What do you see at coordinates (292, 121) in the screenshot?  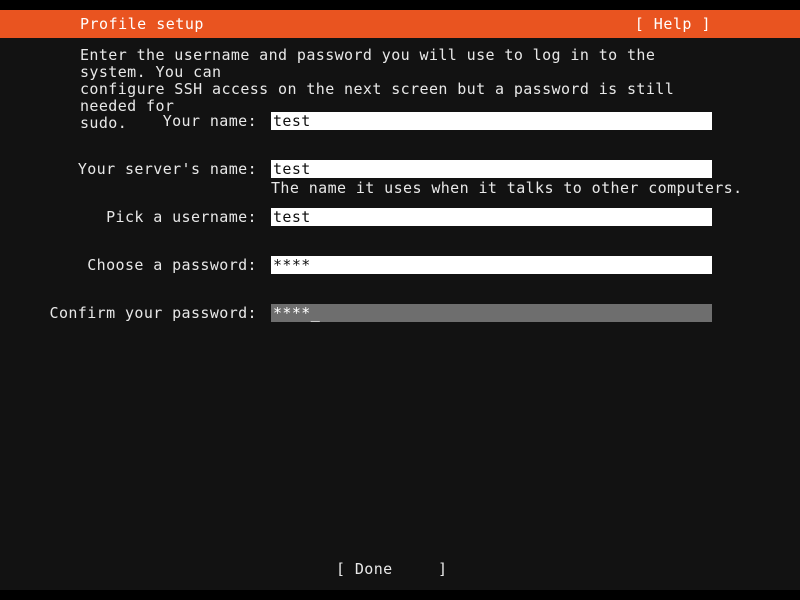 I see `input-your-name-value: test` at bounding box center [292, 121].